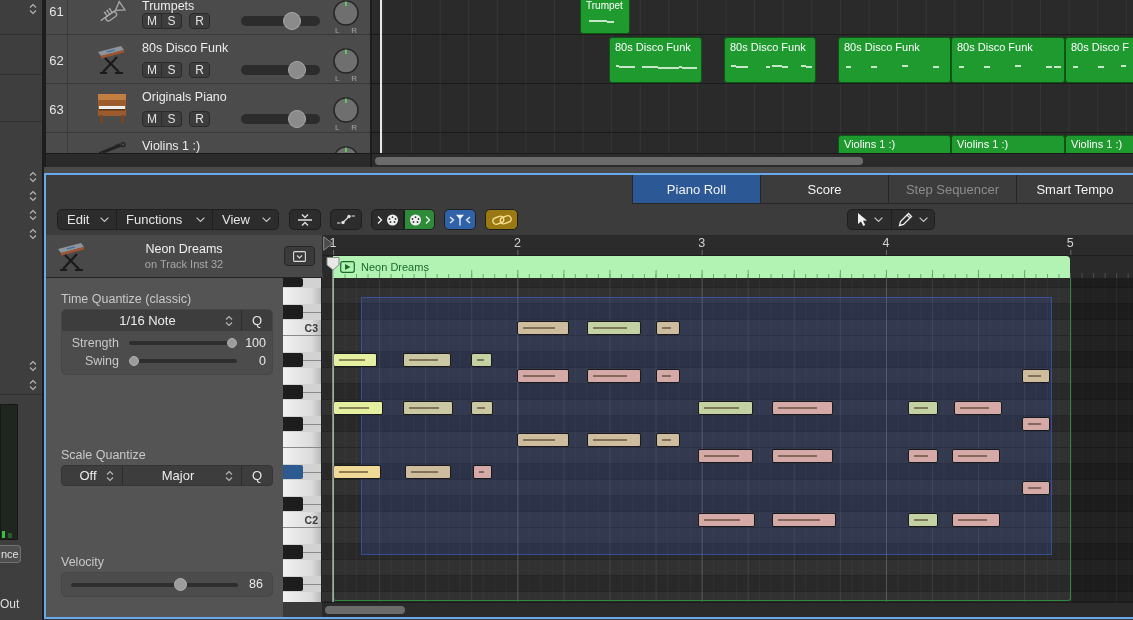 This screenshot has width=1133, height=620. I want to click on scale-root-select: Off, so click(92, 475).